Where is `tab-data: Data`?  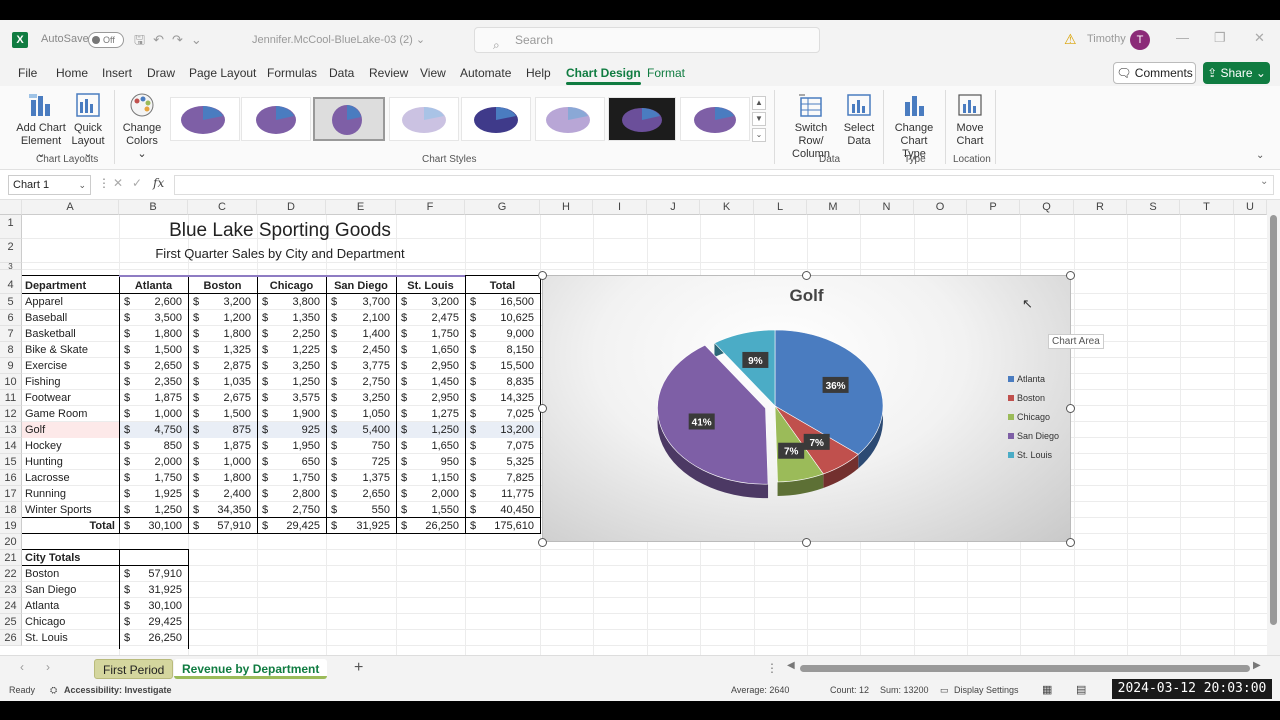 tab-data: Data is located at coordinates (341, 73).